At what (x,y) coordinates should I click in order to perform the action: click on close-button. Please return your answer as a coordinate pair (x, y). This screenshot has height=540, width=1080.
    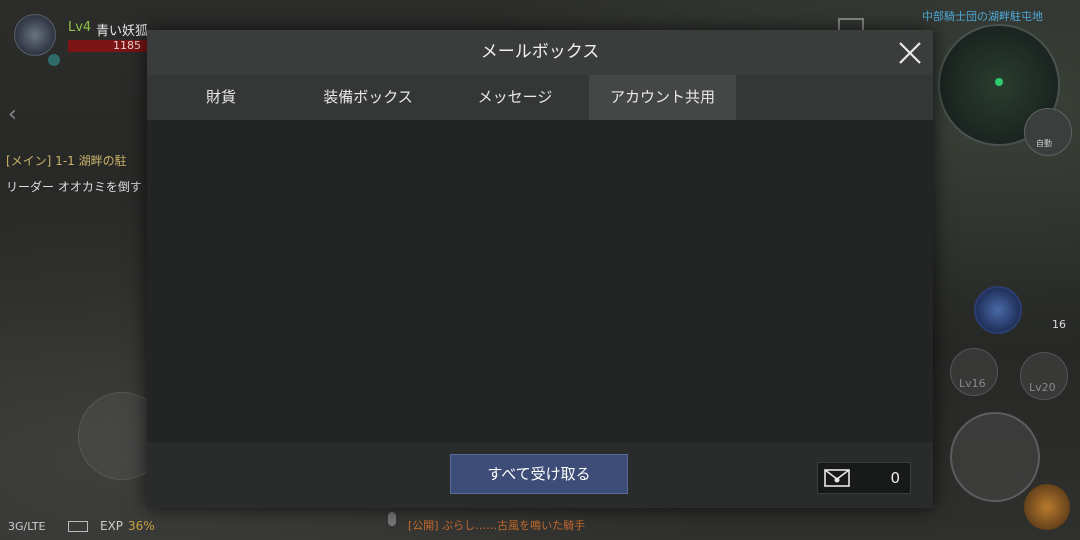
    Looking at the image, I should click on (910, 53).